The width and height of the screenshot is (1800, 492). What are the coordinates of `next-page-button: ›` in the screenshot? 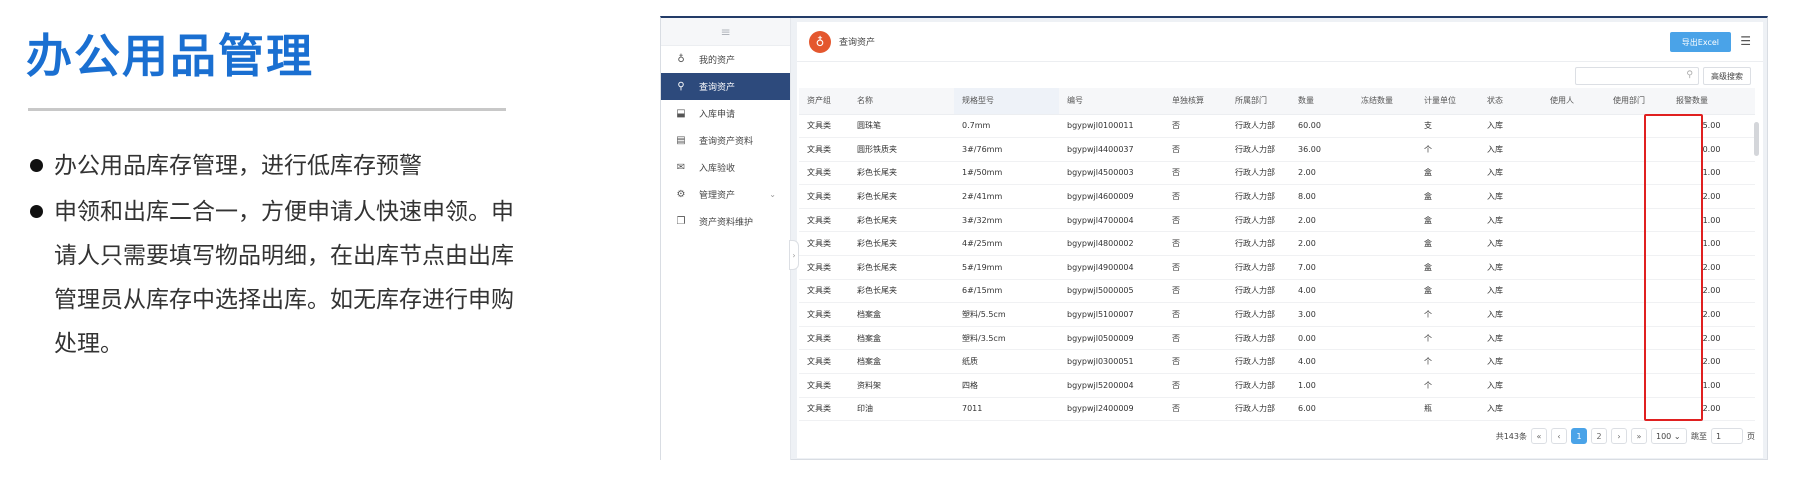 It's located at (1619, 436).